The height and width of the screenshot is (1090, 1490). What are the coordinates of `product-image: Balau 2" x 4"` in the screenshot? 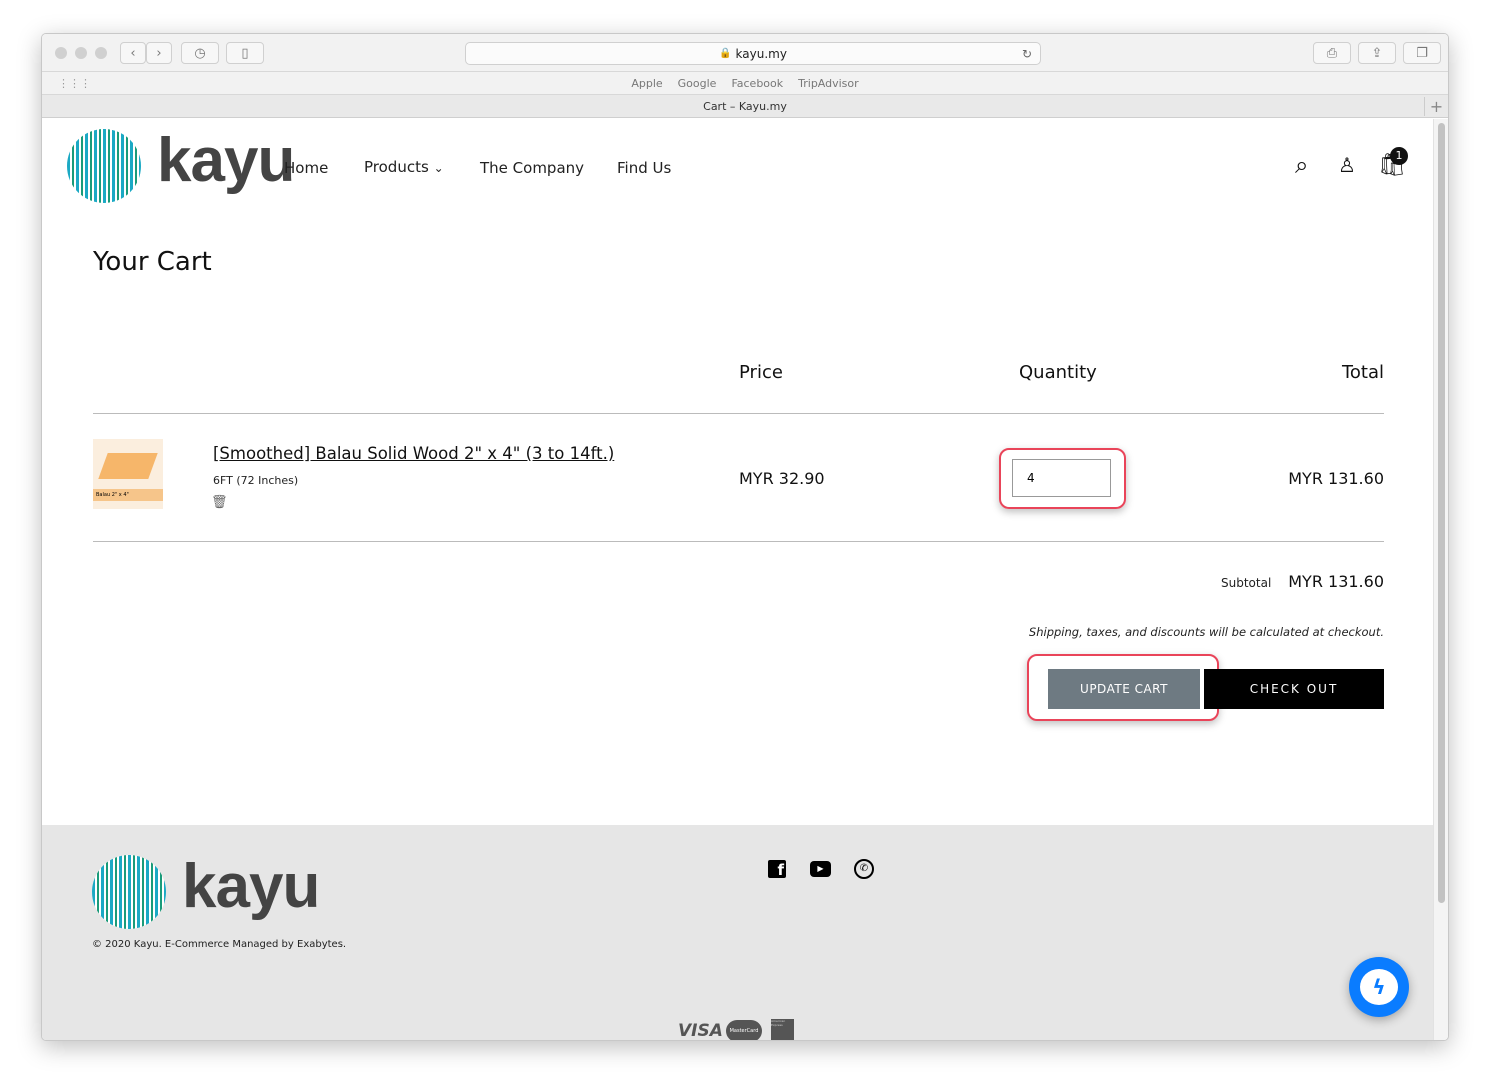 It's located at (128, 474).